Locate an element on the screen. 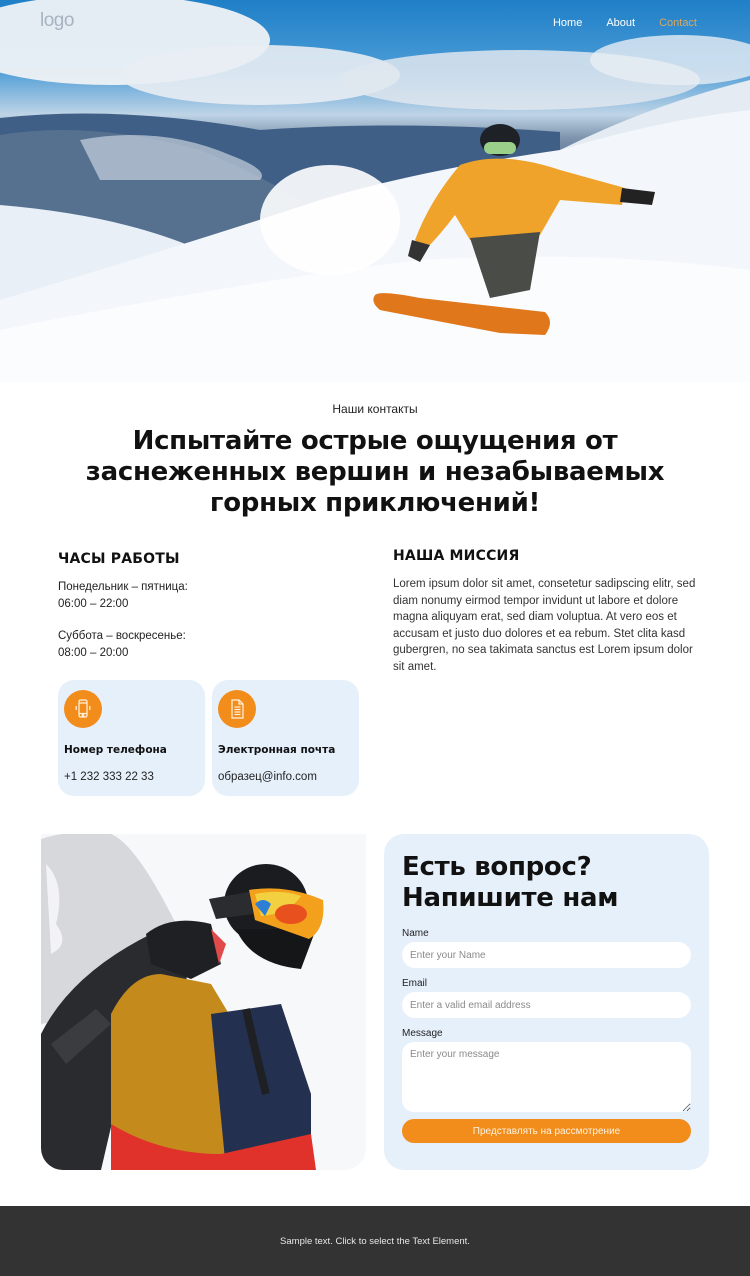  hours-title: ЧАСЫ РАБОТЫ is located at coordinates (119, 559).